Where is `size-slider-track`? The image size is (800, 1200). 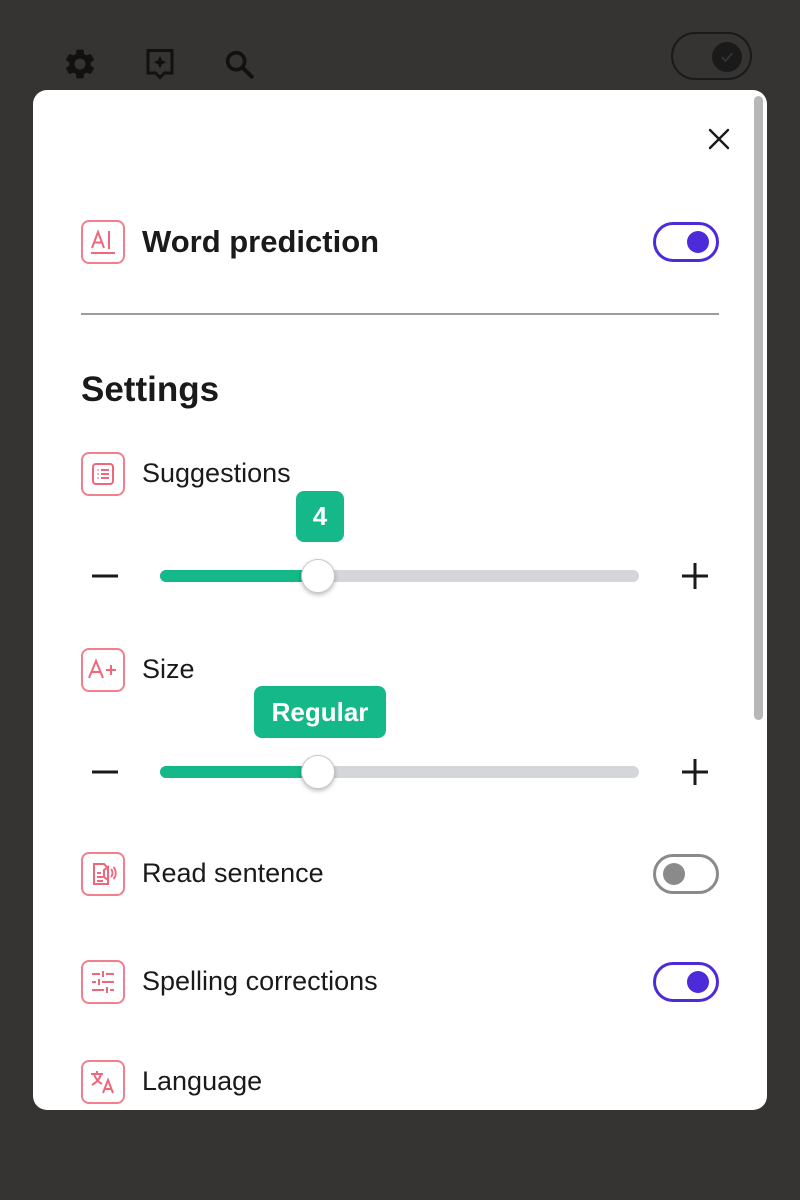
size-slider-track is located at coordinates (399, 772).